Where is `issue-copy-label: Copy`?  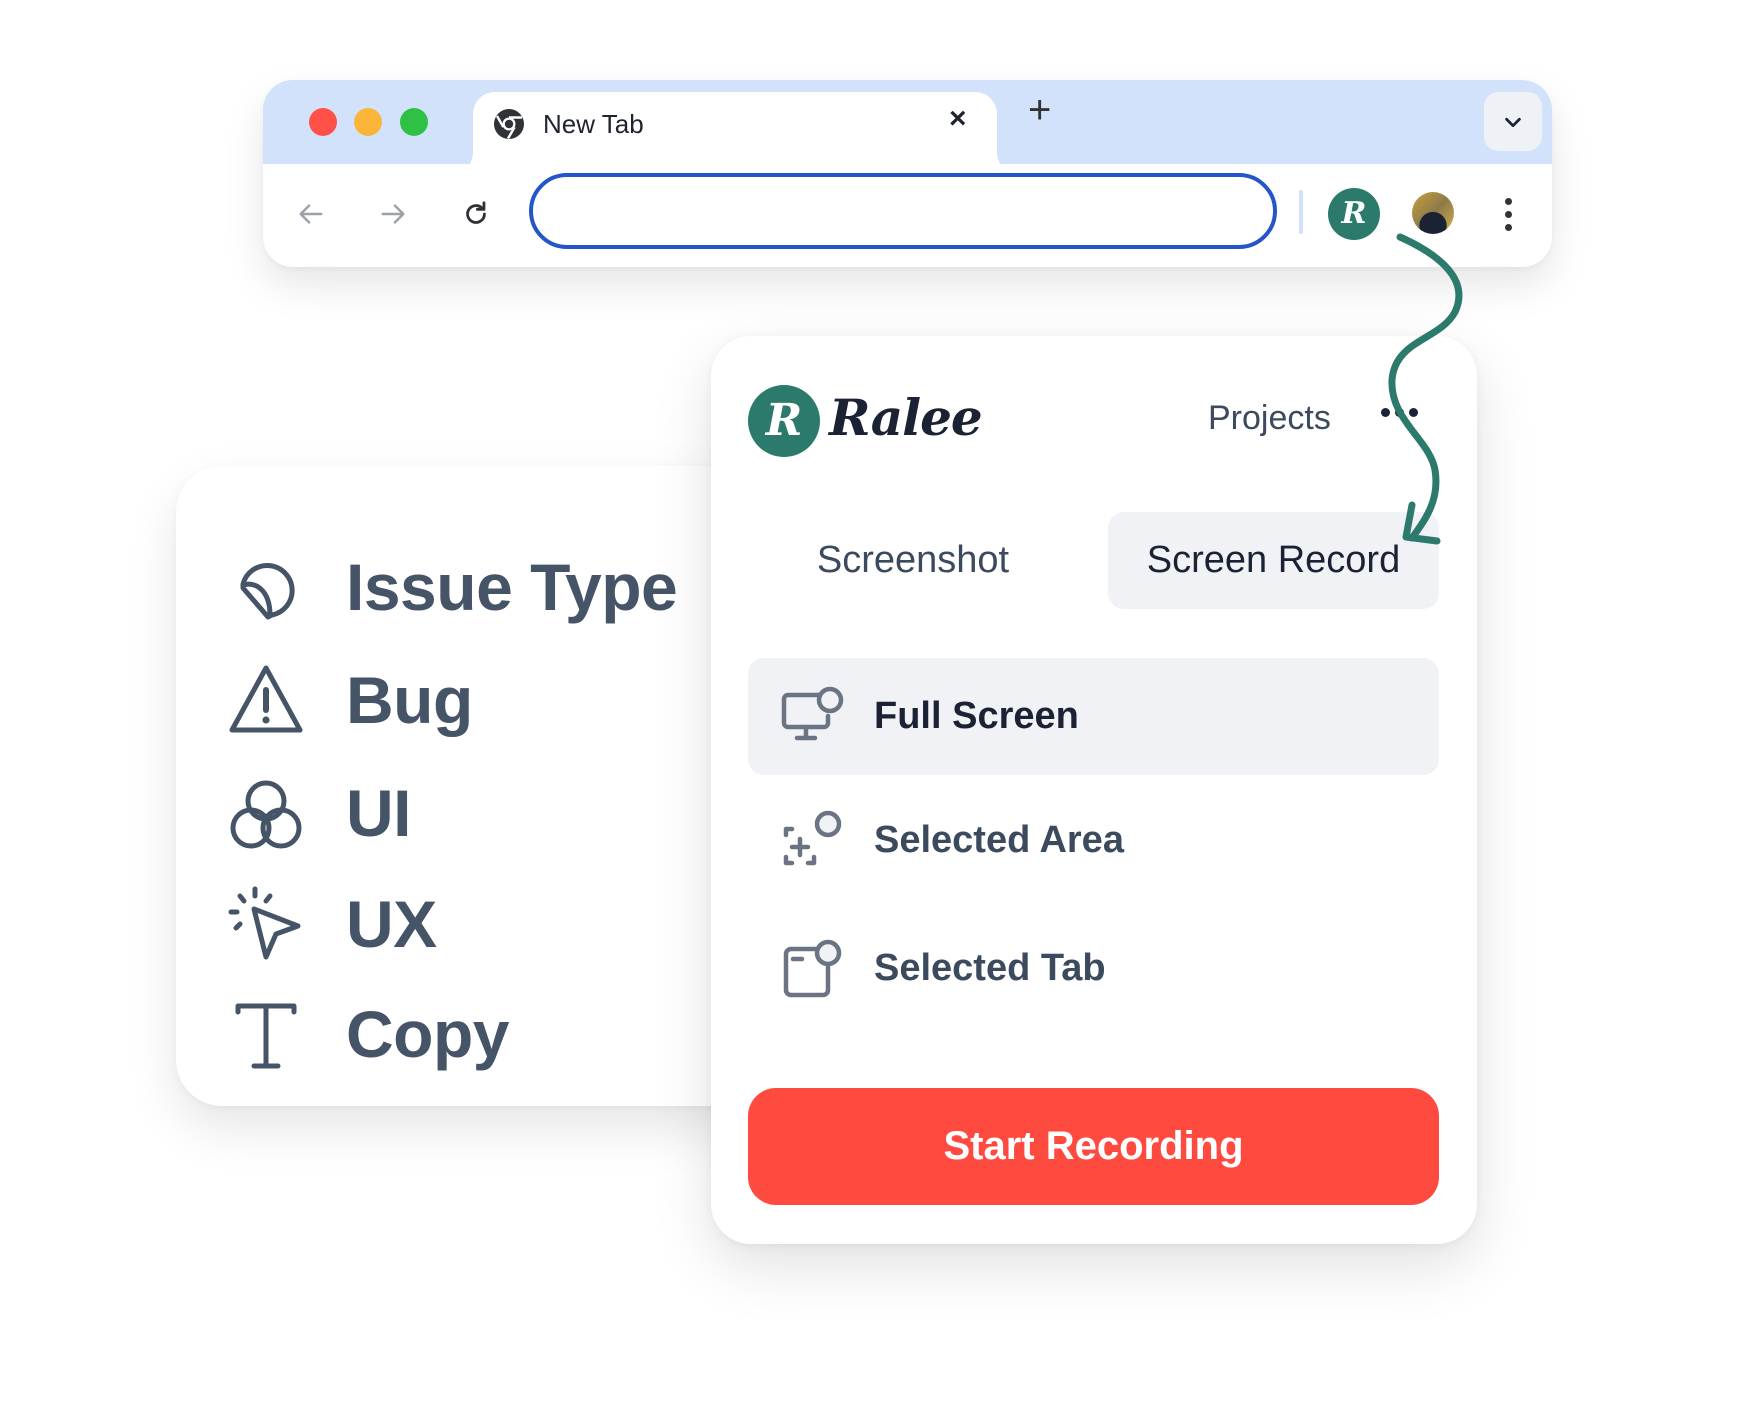 issue-copy-label: Copy is located at coordinates (428, 1034).